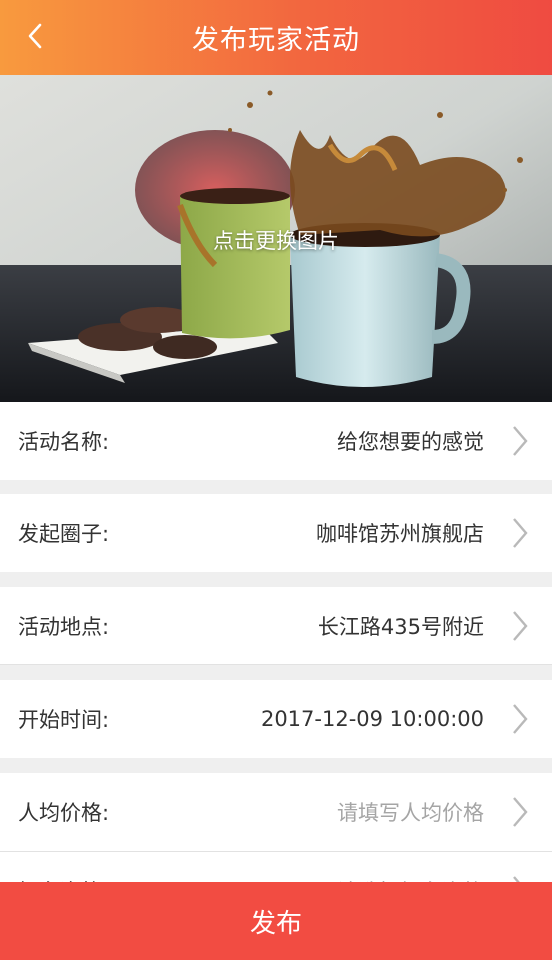 The image size is (552, 960). Describe the element at coordinates (276, 241) in the screenshot. I see `change-cover-caption: 点击更换图片` at that location.